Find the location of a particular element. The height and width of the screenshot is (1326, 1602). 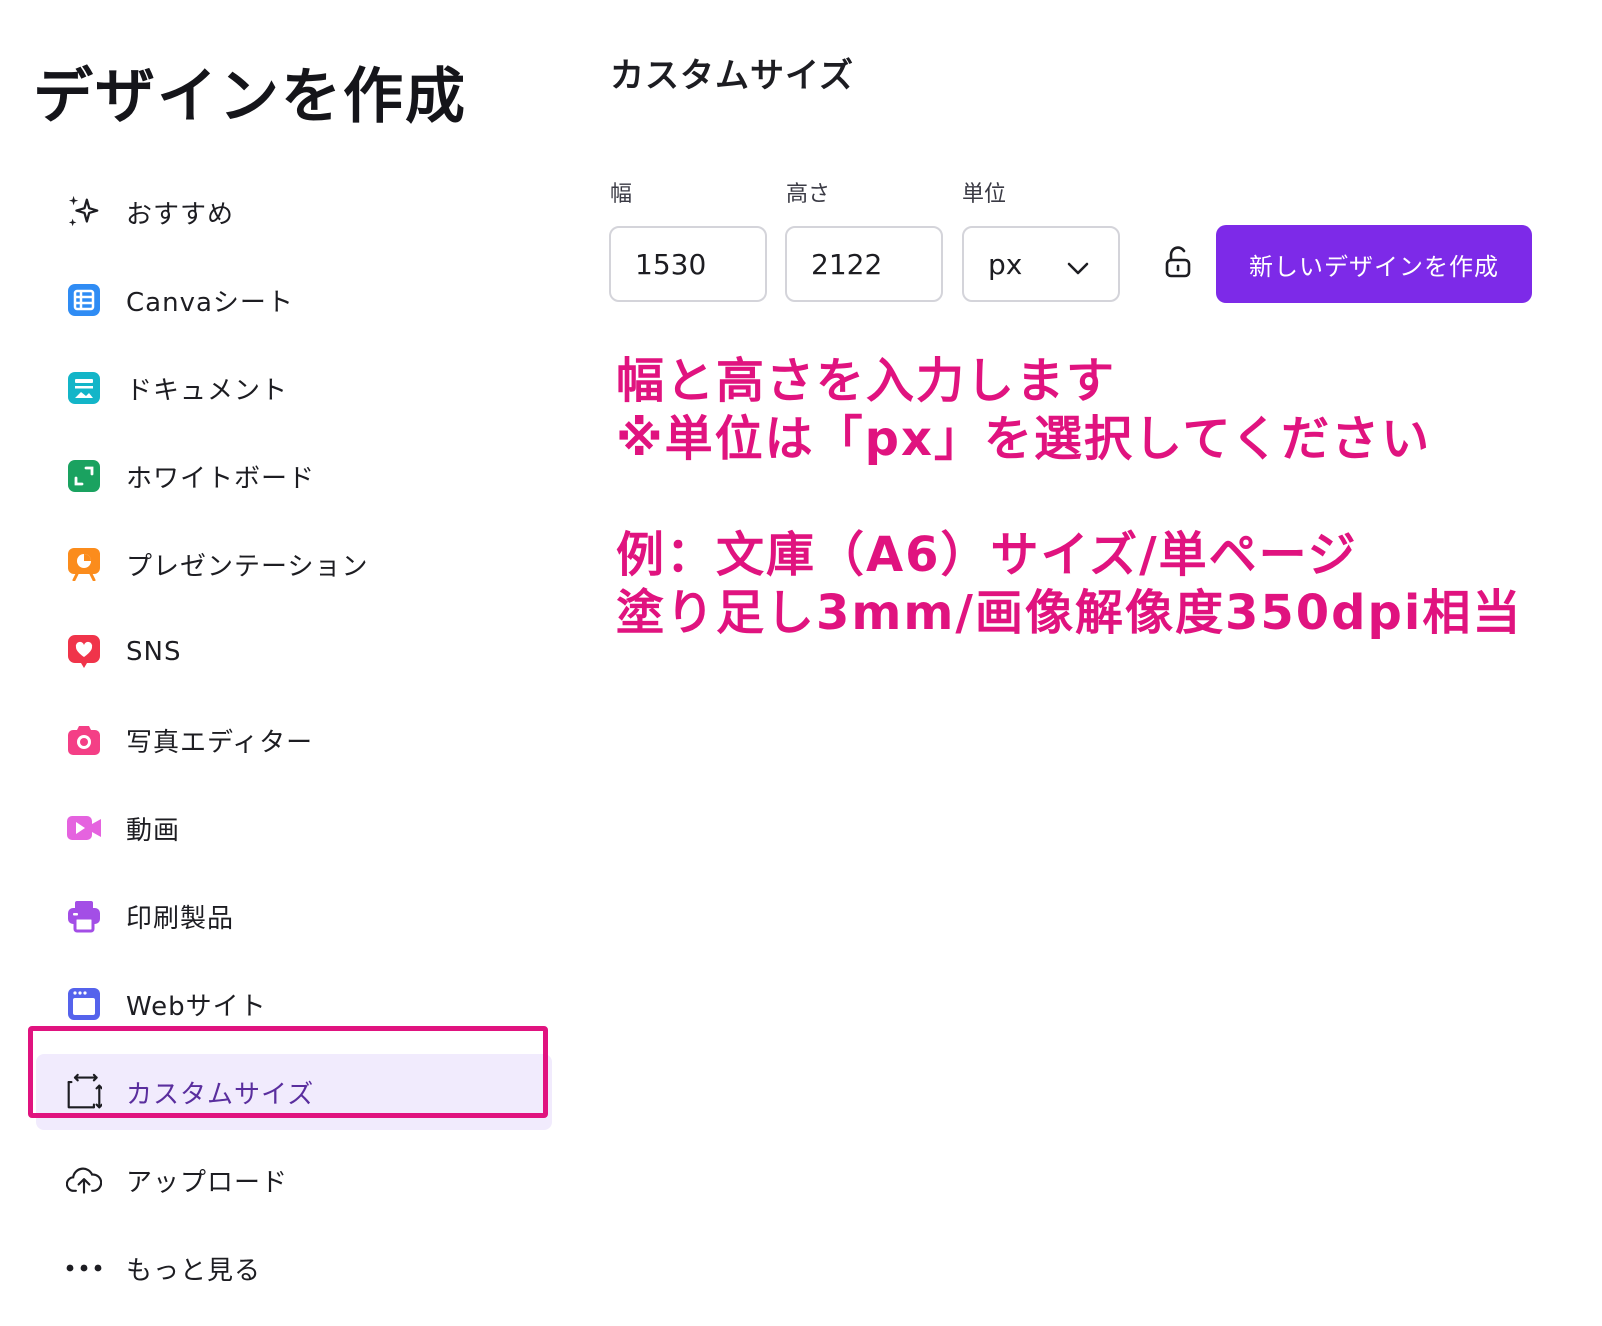

custom-size-title: カスタムサイズ is located at coordinates (732, 76).